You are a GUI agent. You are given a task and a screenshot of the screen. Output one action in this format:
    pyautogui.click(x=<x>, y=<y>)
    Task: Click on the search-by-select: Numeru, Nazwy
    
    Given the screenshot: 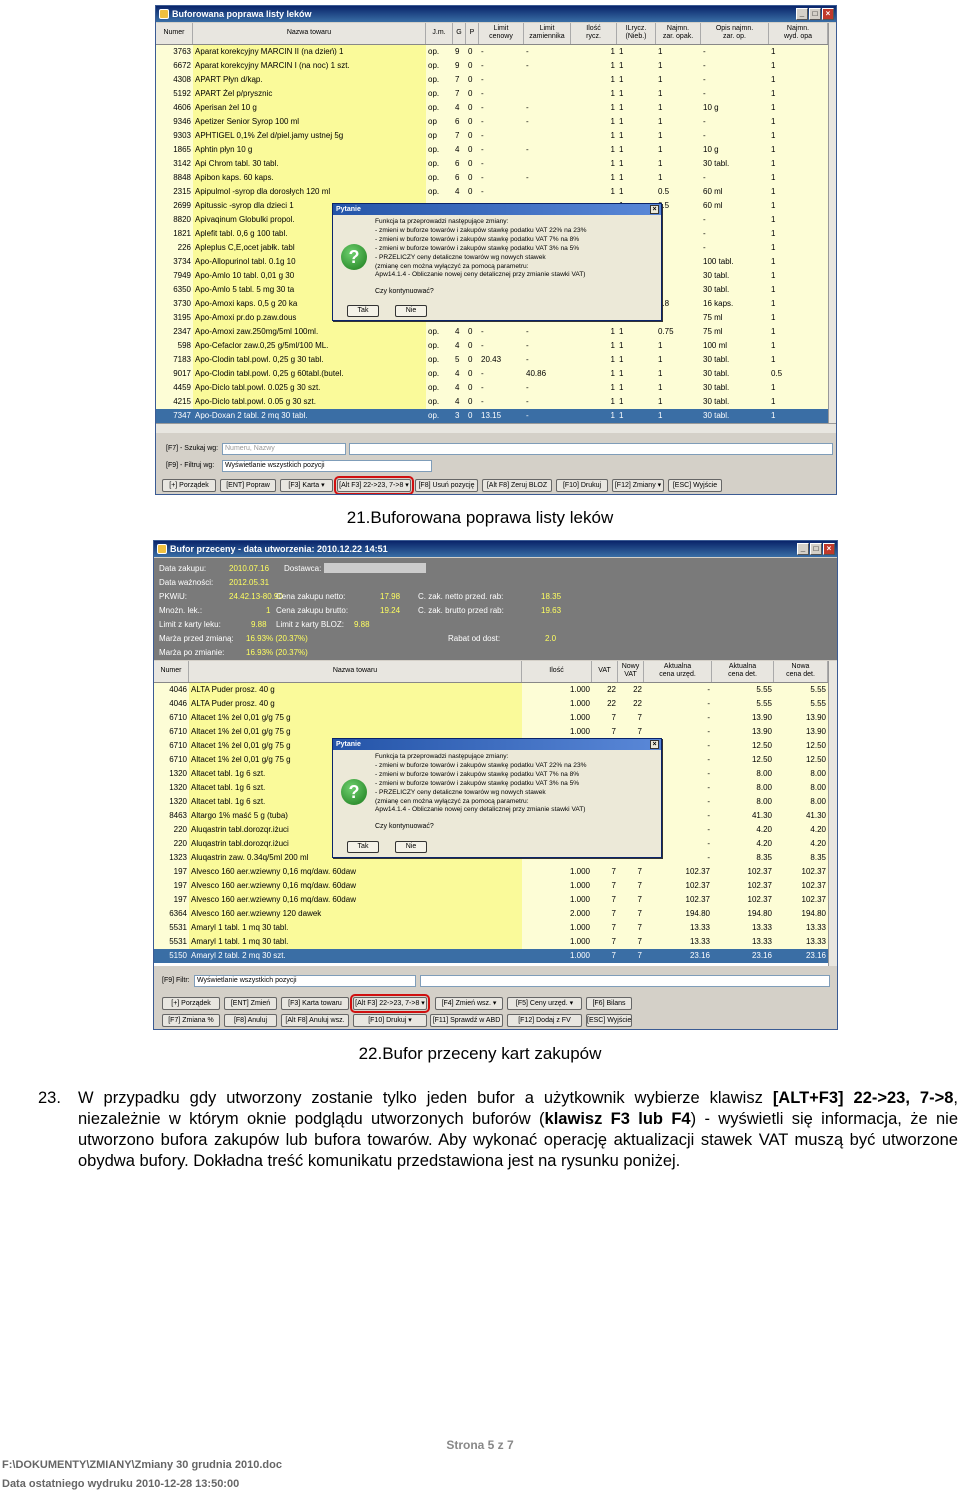 What is the action you would take?
    pyautogui.click(x=284, y=449)
    